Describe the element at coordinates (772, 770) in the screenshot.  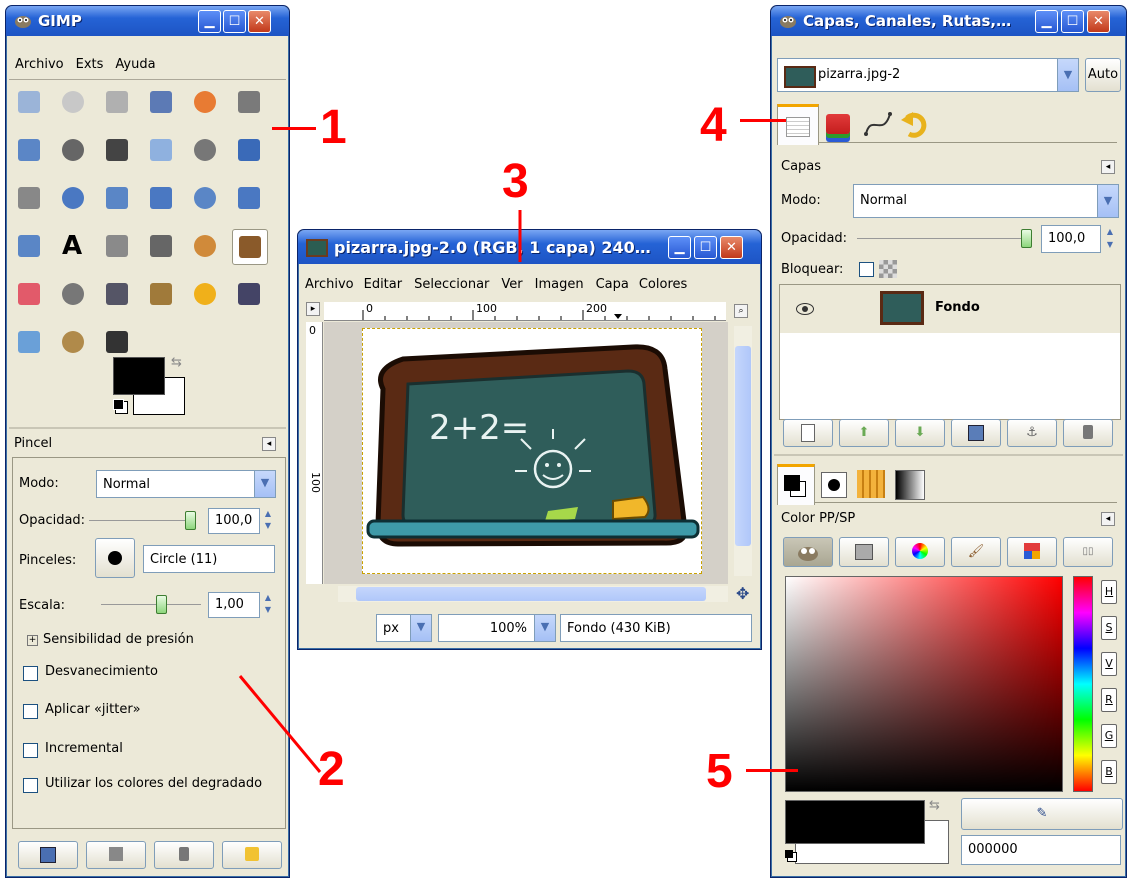
I see `callout-5-line` at that location.